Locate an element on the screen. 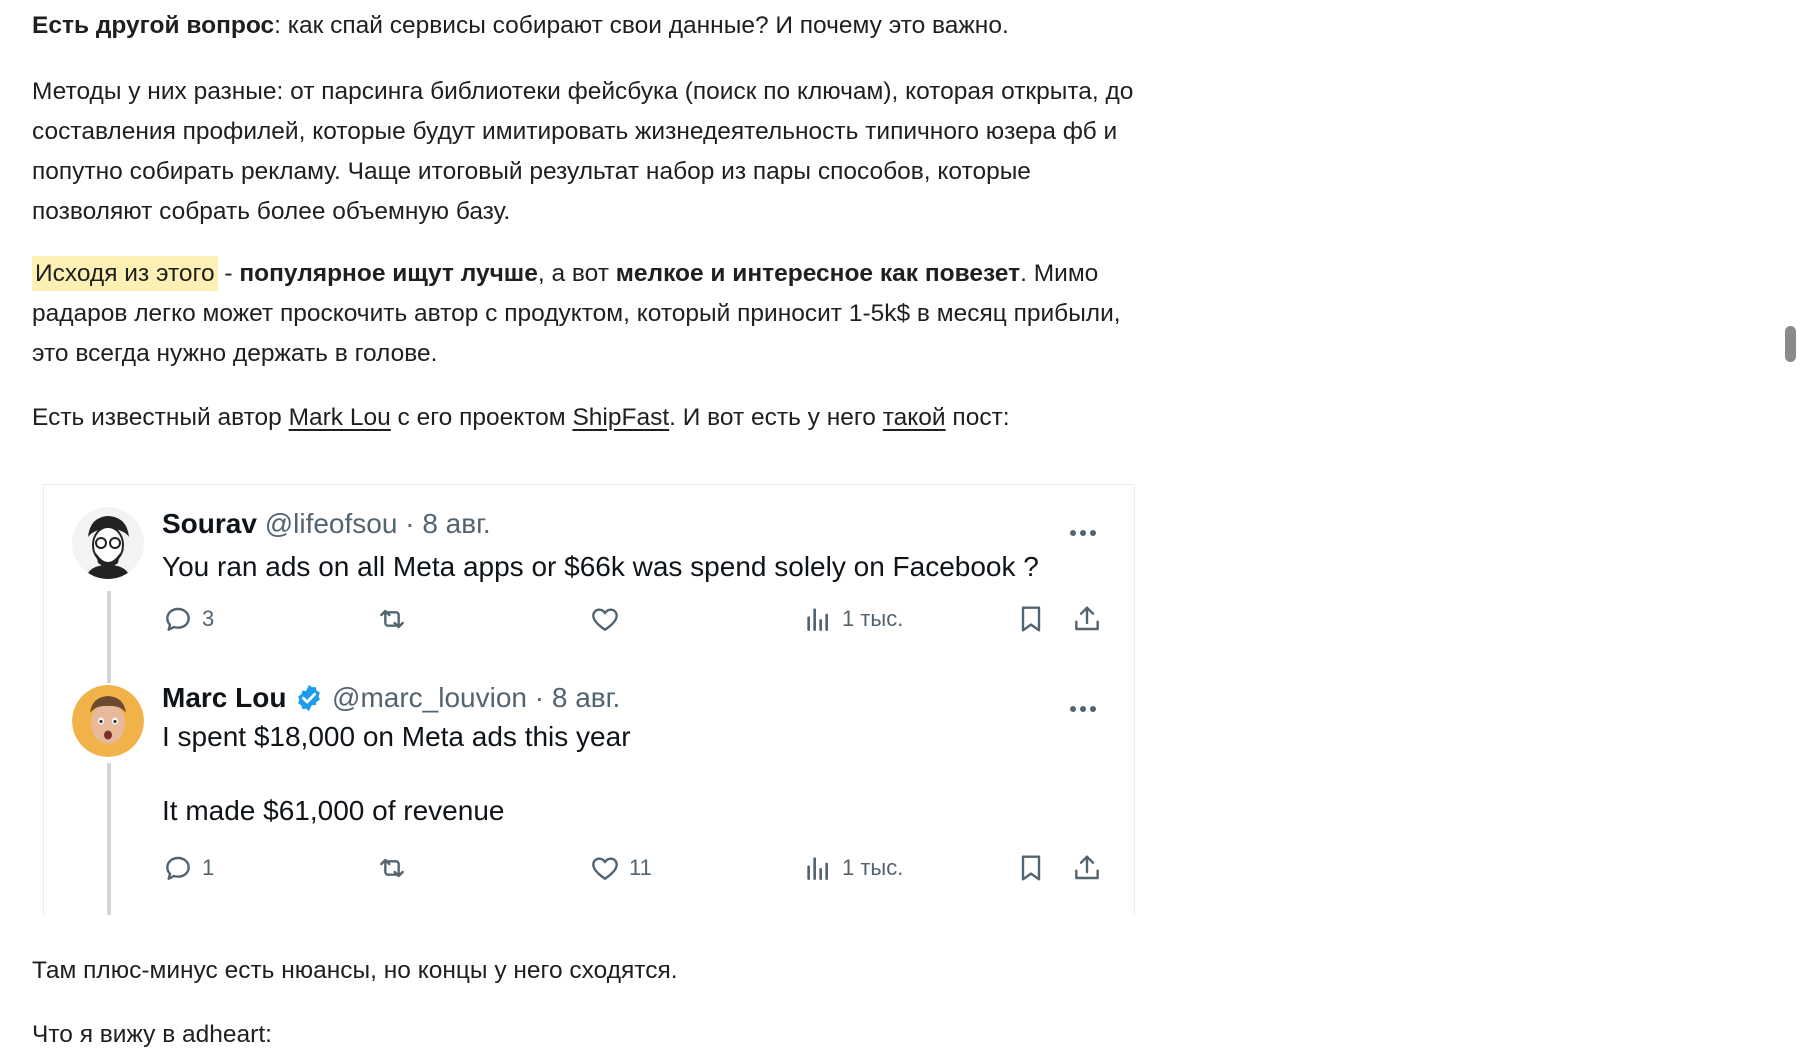 The image size is (1800, 1055). link-mark-lou: Mark Lou is located at coordinates (340, 417).